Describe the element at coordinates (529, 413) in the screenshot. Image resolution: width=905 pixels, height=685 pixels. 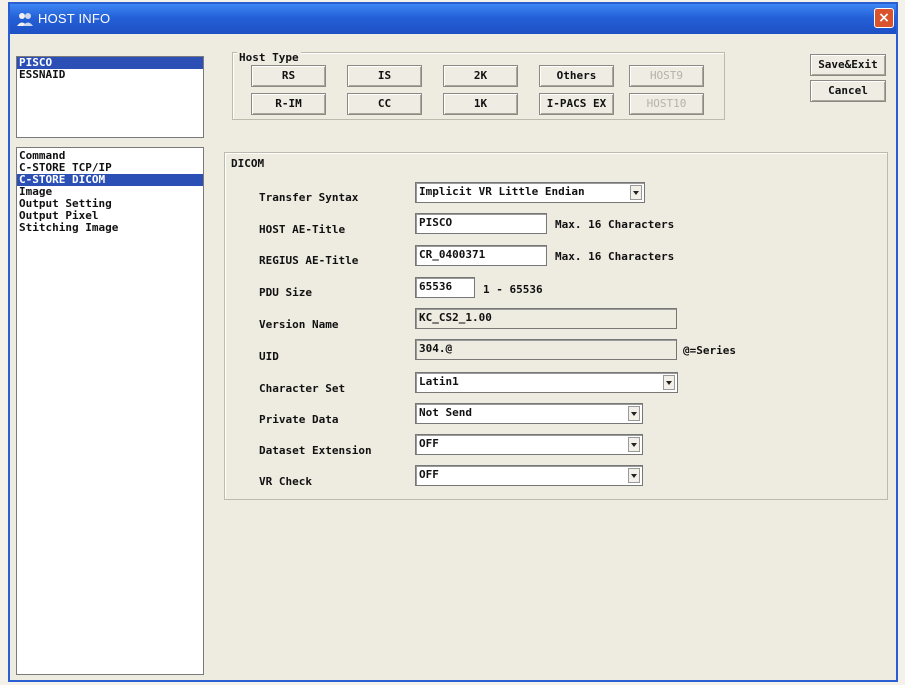
I see `private-data-select: Not Send` at that location.